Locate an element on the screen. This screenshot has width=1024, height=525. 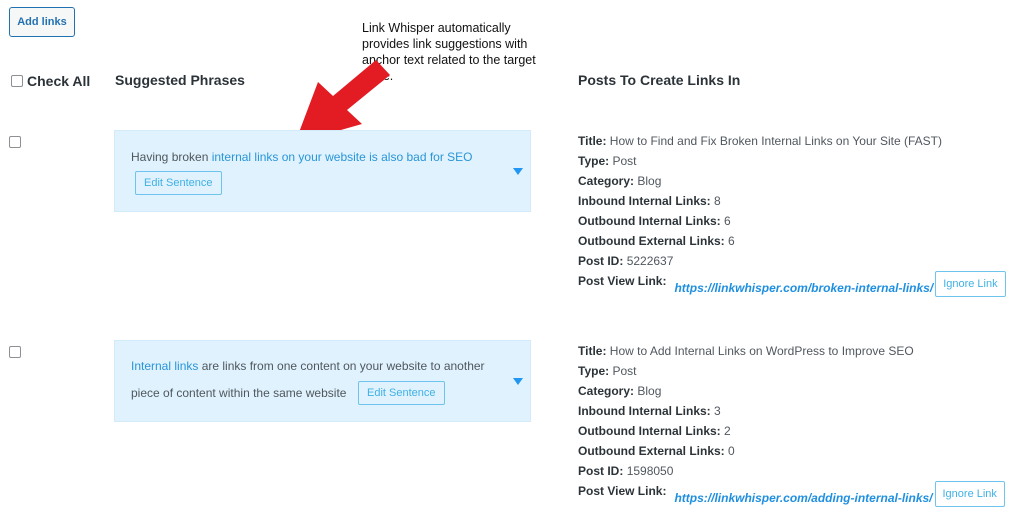
phrase-text-before: Having broken is located at coordinates (171, 157).